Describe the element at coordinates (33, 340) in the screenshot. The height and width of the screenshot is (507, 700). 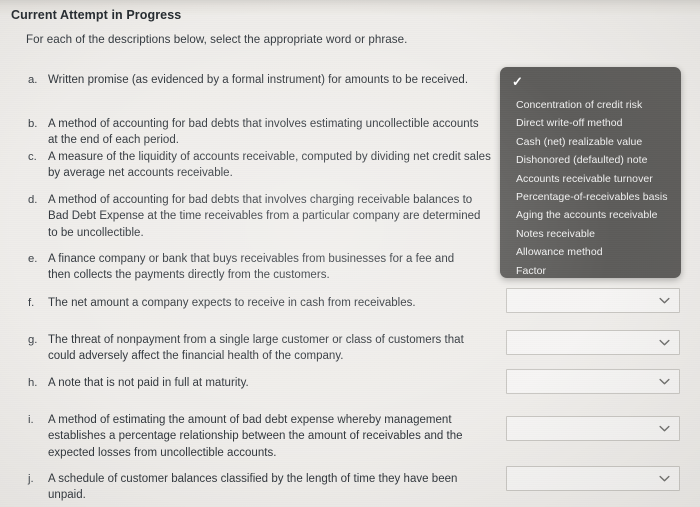
I see `question-marker: g.` at that location.